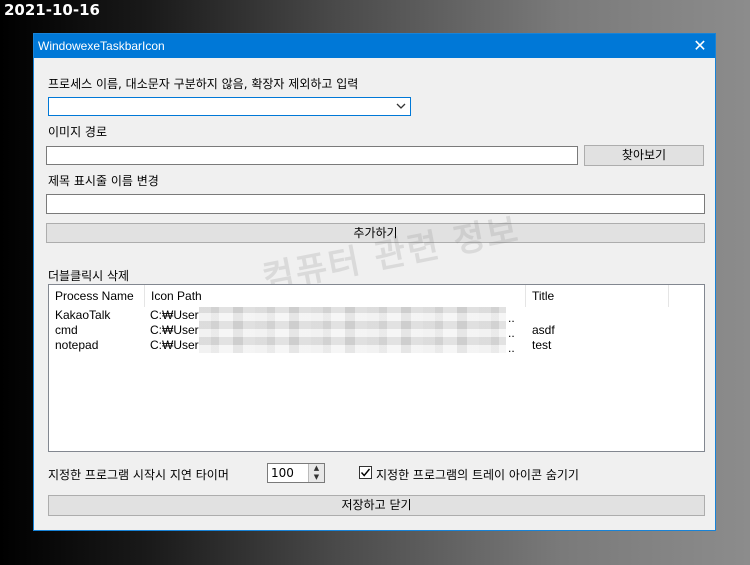 This screenshot has width=750, height=565. What do you see at coordinates (138, 475) in the screenshot?
I see `delay-timer-label: 지정한 프로그램 시작시 지연 타이머` at bounding box center [138, 475].